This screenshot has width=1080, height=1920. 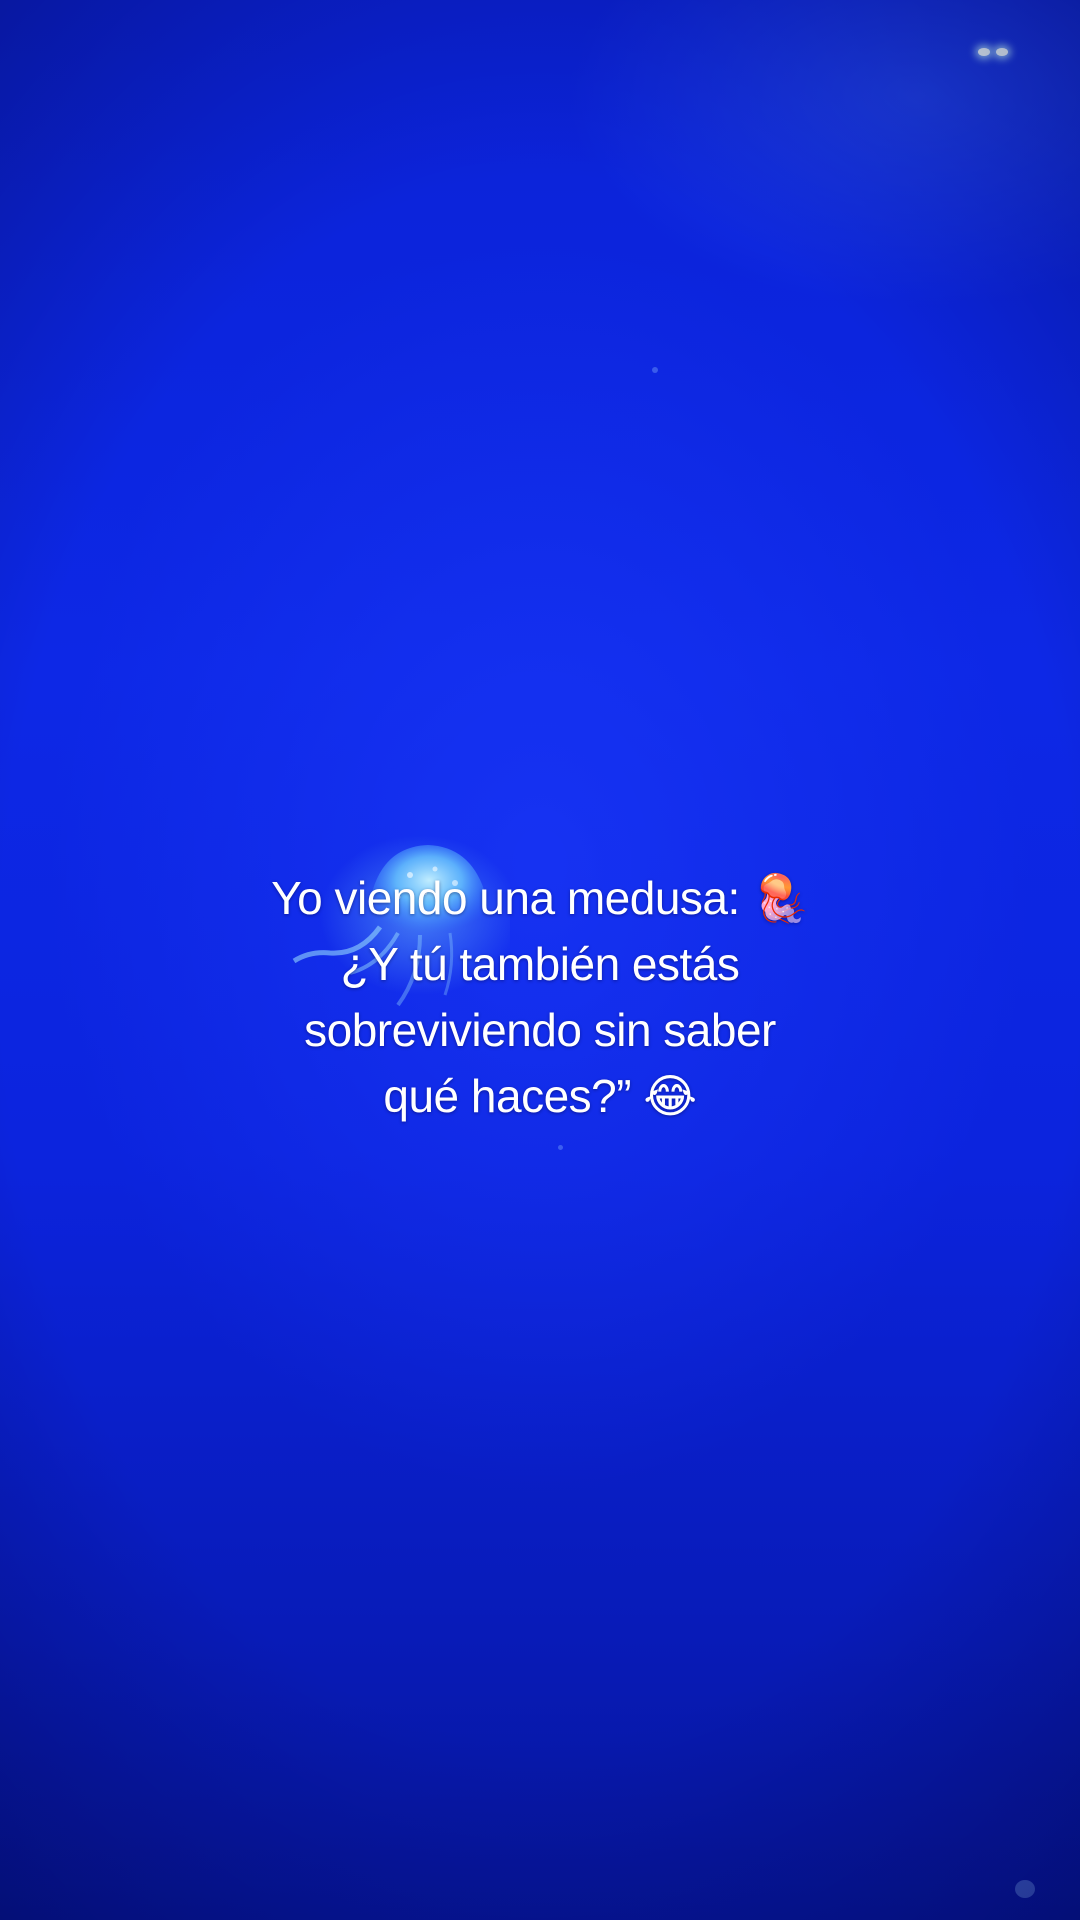 What do you see at coordinates (540, 898) in the screenshot?
I see `caption-line: Yo viendo una medusa: 🪼` at bounding box center [540, 898].